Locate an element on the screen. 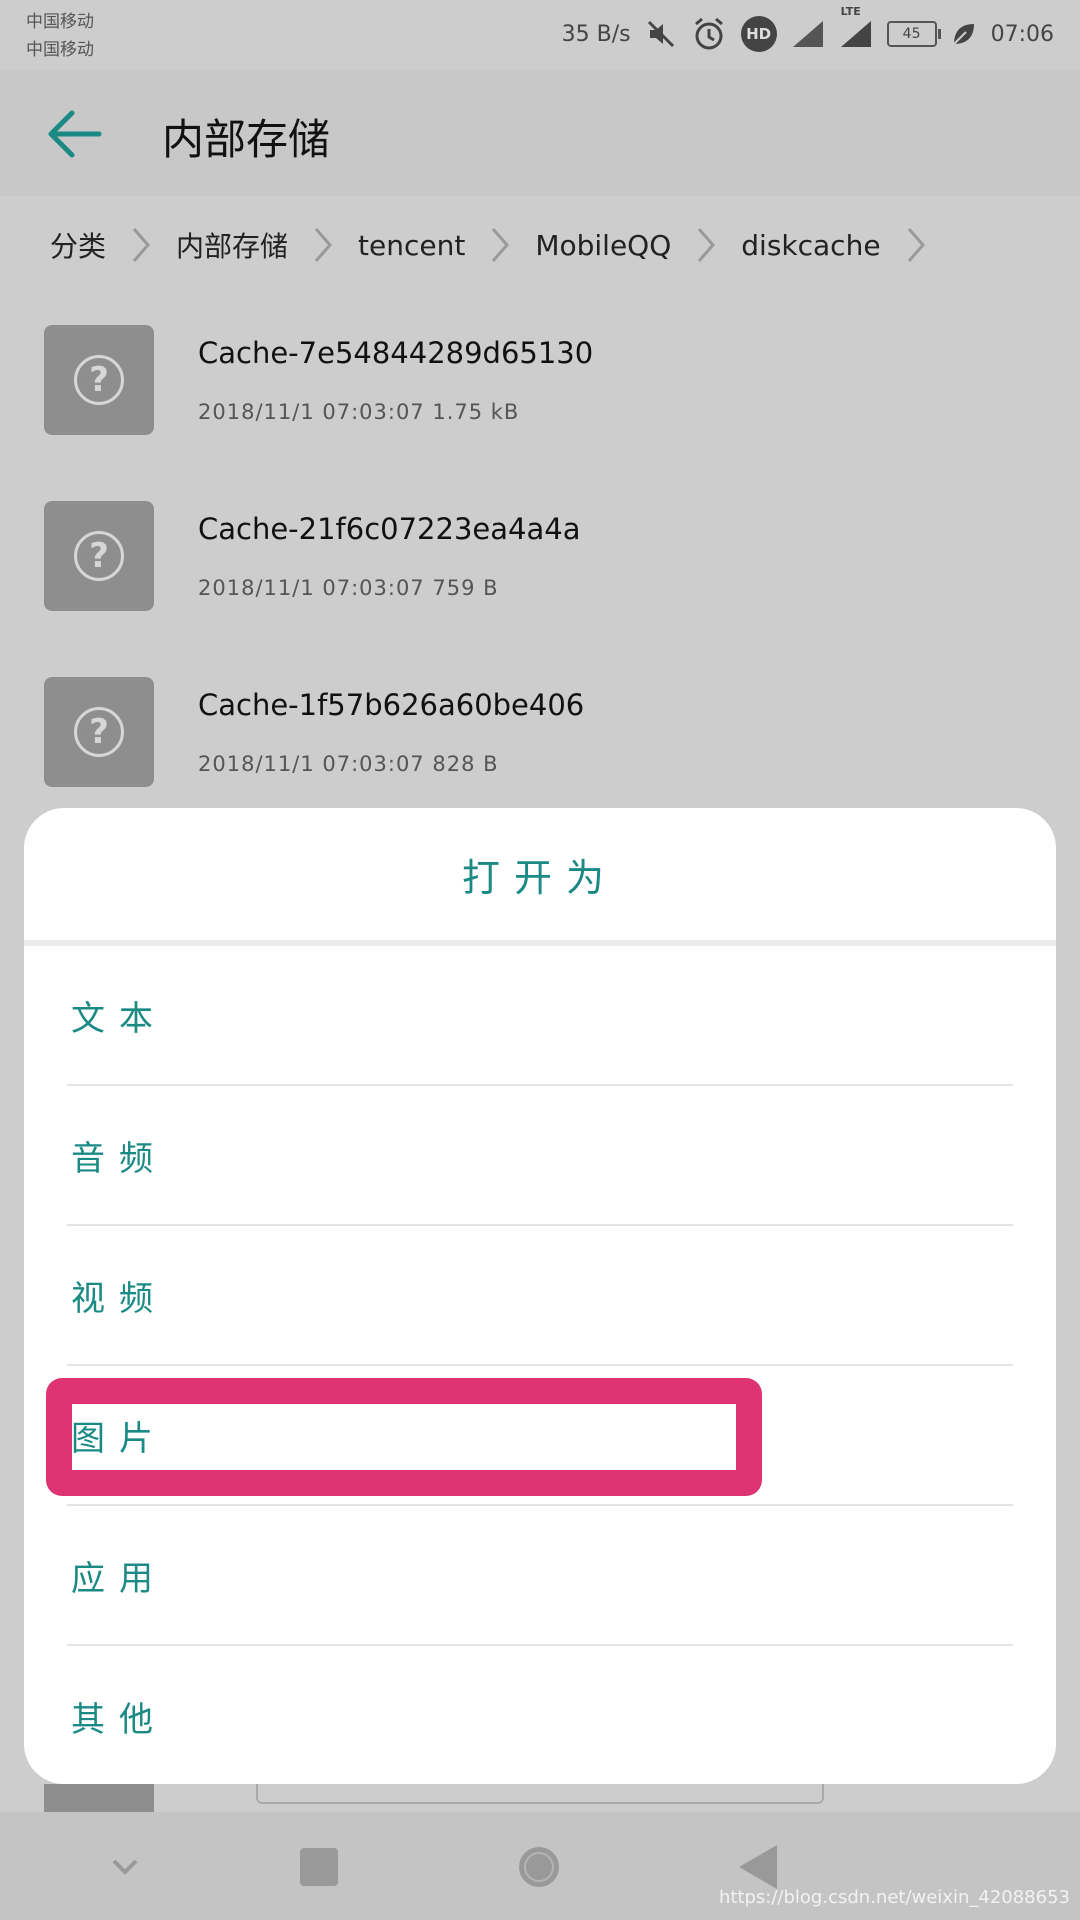 The width and height of the screenshot is (1080, 1920). battery-indicator: 45 is located at coordinates (913, 34).